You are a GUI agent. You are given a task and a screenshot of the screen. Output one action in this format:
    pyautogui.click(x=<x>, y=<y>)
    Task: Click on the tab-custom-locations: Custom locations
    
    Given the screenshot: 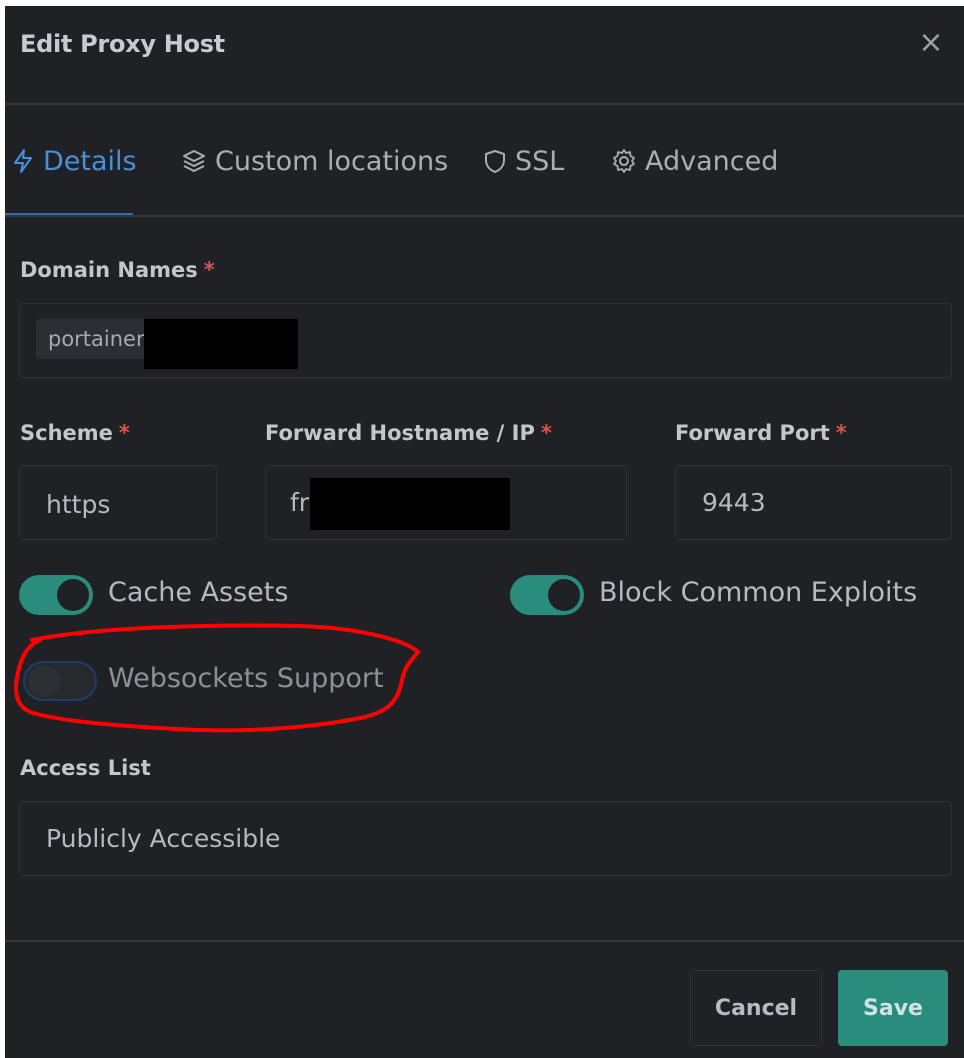 What is the action you would take?
    pyautogui.click(x=314, y=161)
    